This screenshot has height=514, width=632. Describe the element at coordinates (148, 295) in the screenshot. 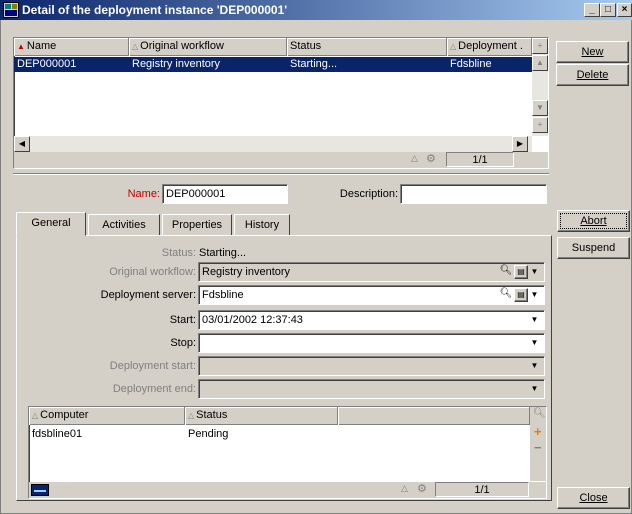

I see `deployment-server-label: Deployment server:` at that location.